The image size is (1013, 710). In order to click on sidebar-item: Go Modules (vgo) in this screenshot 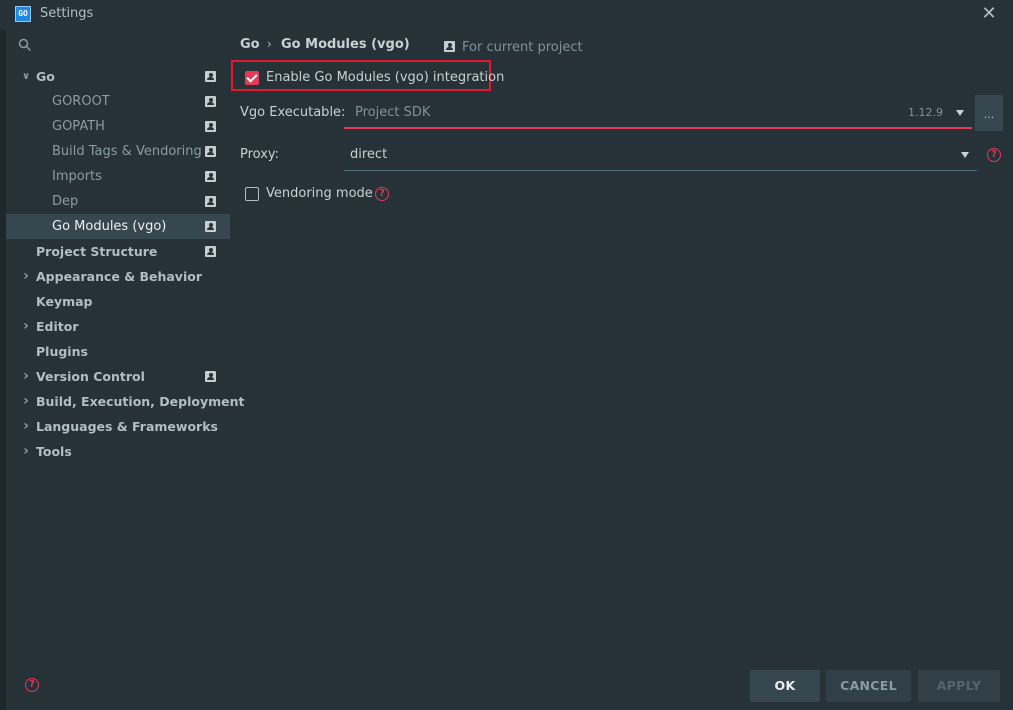, I will do `click(118, 226)`.